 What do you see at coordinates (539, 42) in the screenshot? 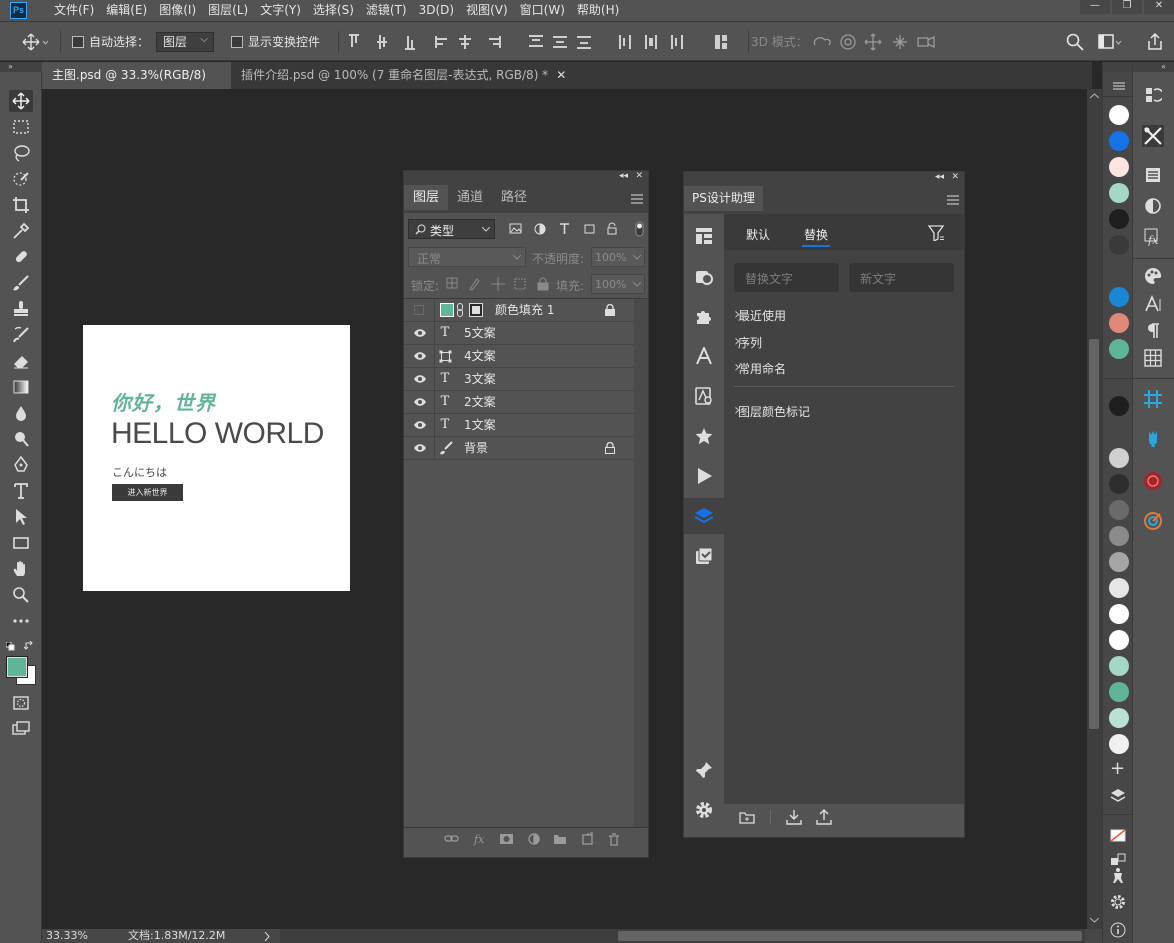
I see `align-distribute-icons` at bounding box center [539, 42].